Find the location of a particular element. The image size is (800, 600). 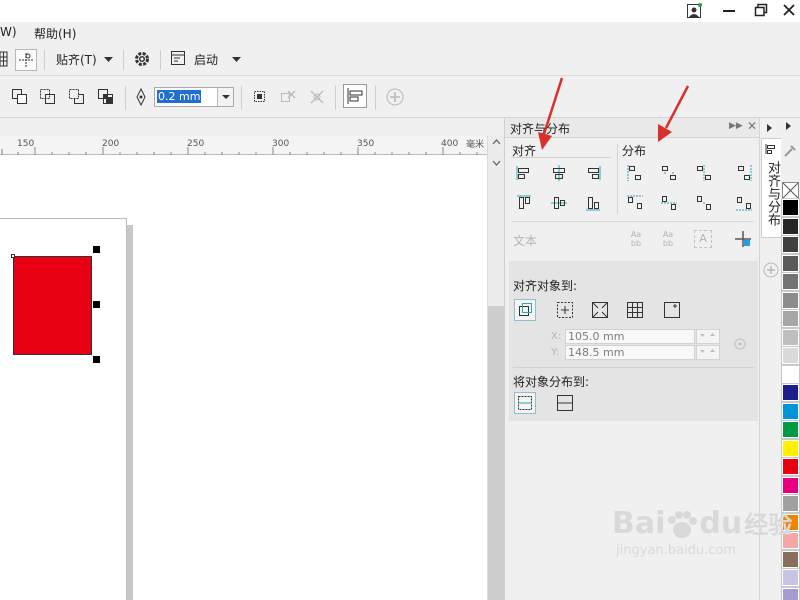

trim-icon is located at coordinates (77, 97).